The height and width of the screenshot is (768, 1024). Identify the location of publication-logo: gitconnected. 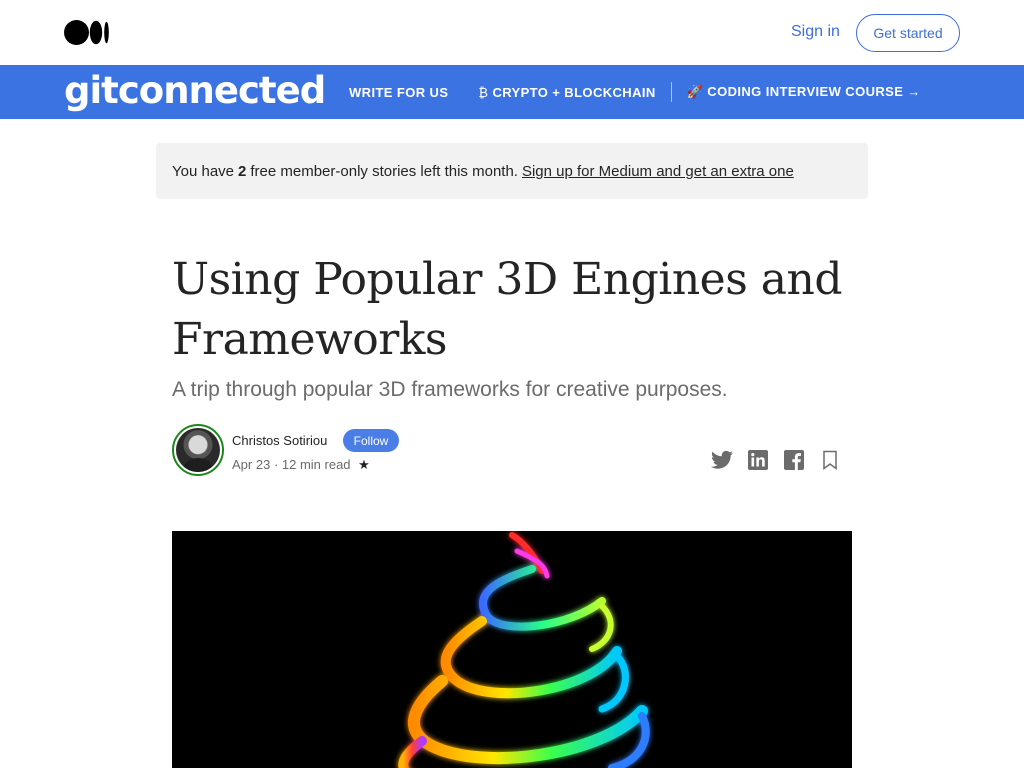
(195, 91).